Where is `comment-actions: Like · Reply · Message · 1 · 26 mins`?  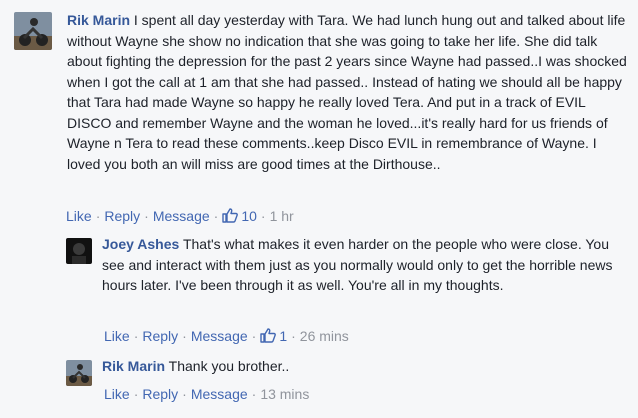
comment-actions: Like · Reply · Message · 1 · 26 mins is located at coordinates (226, 337).